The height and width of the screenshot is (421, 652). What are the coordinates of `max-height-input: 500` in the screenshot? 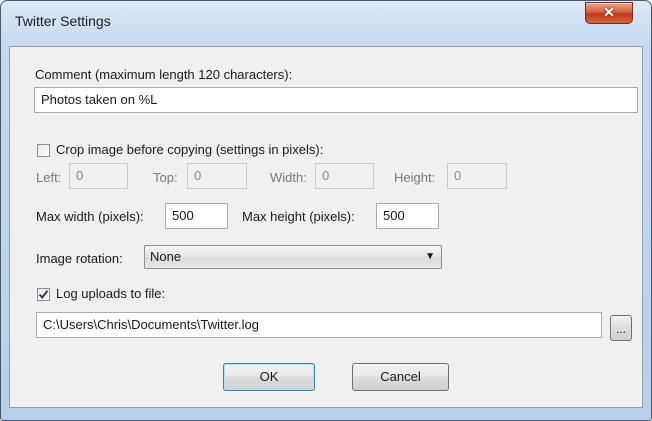 It's located at (407, 216).